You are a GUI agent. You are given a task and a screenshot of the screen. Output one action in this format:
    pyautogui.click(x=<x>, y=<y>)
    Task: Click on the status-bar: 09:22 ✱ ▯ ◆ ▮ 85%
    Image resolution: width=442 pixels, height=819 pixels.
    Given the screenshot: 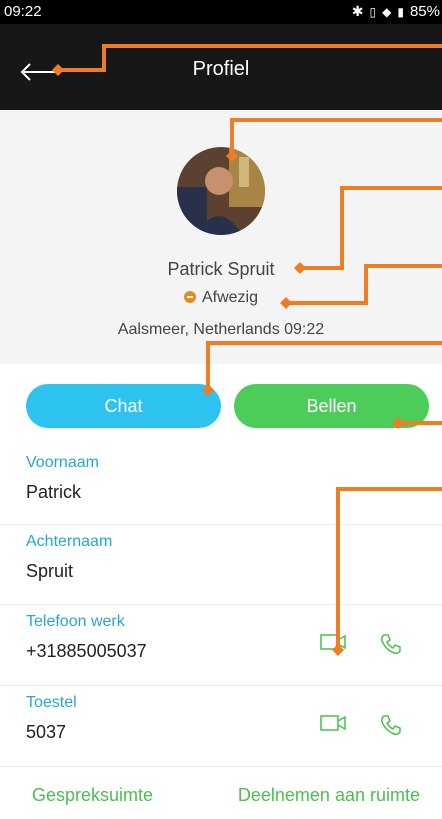 What is the action you would take?
    pyautogui.click(x=221, y=12)
    